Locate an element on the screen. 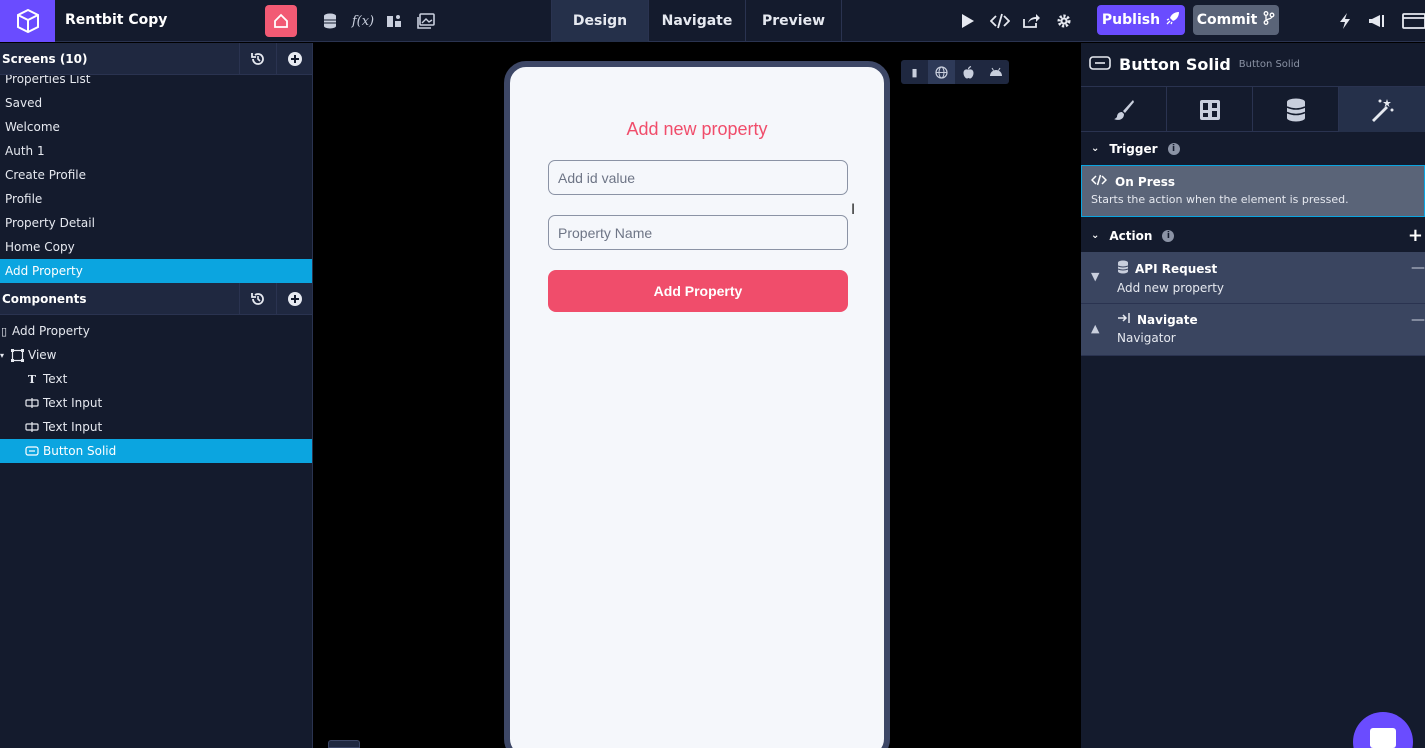 This screenshot has width=1425, height=748. commit-button: Commit is located at coordinates (1236, 20).